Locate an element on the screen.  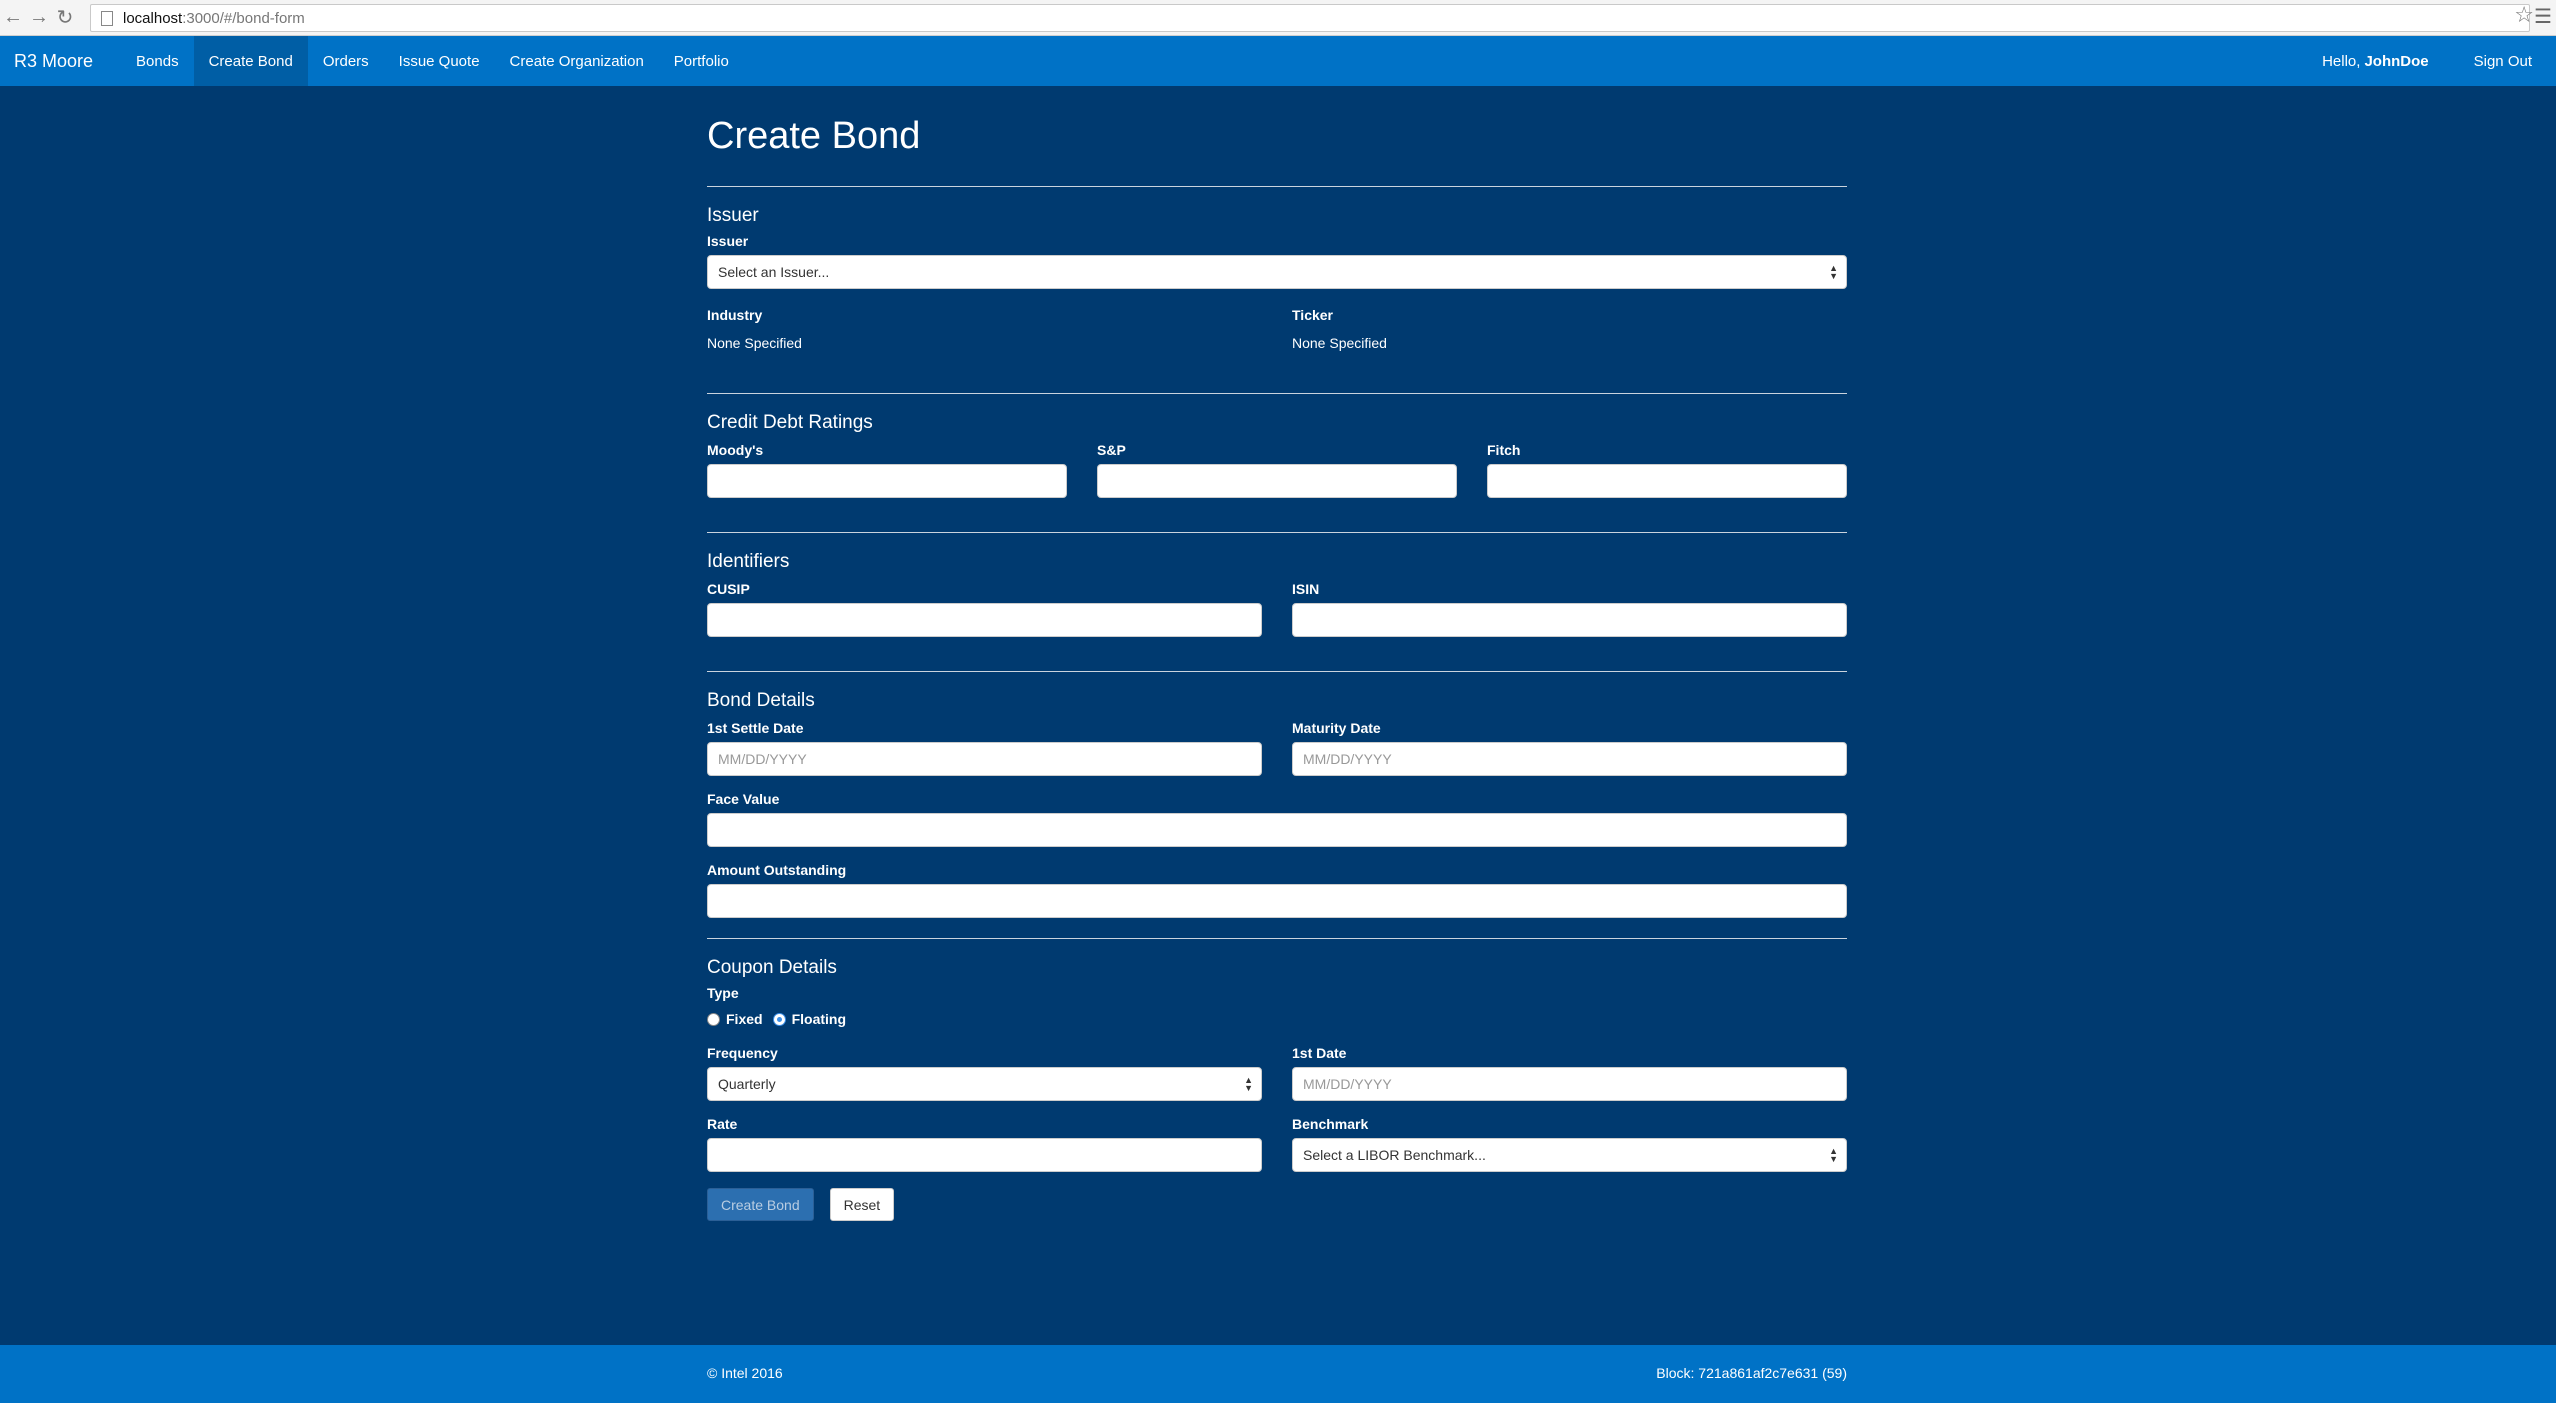
nav-create-organization: Create Organization is located at coordinates (577, 61).